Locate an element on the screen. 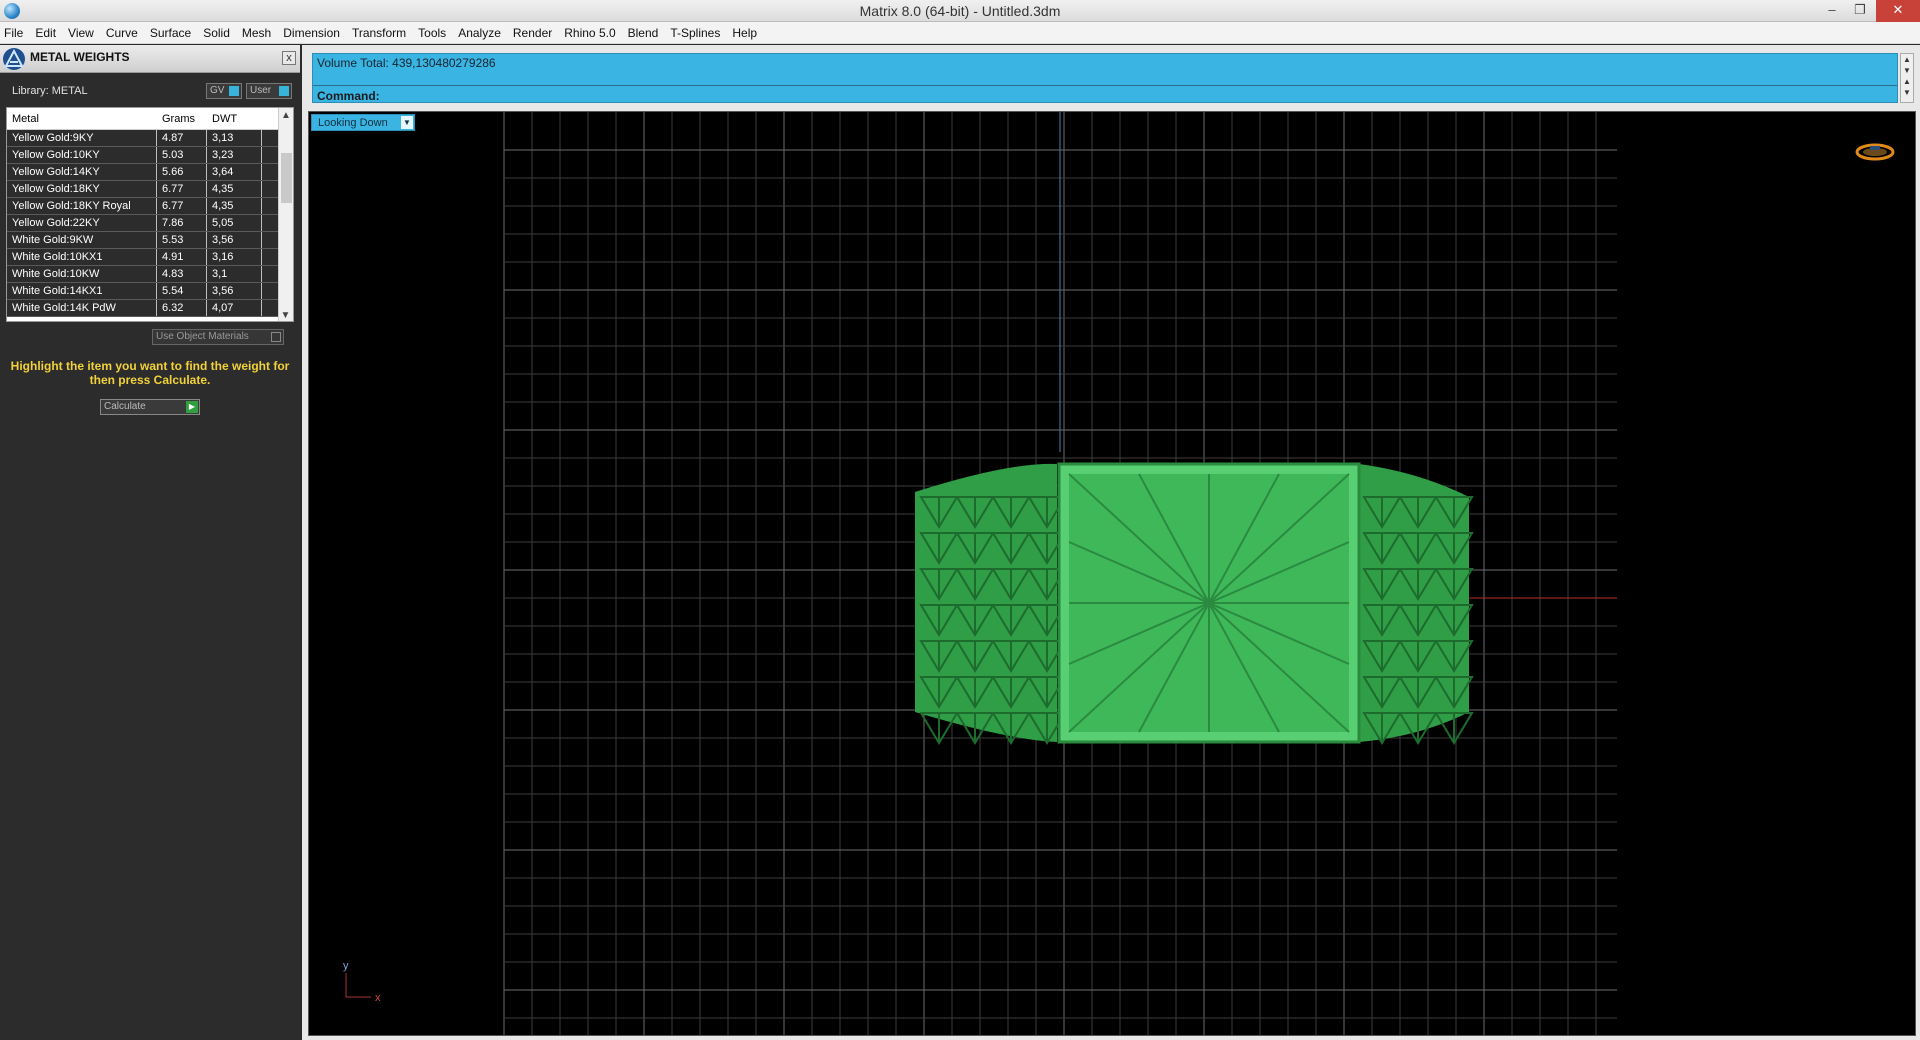 The width and height of the screenshot is (1920, 1040). scroll-up-icon: ▲ is located at coordinates (286, 115).